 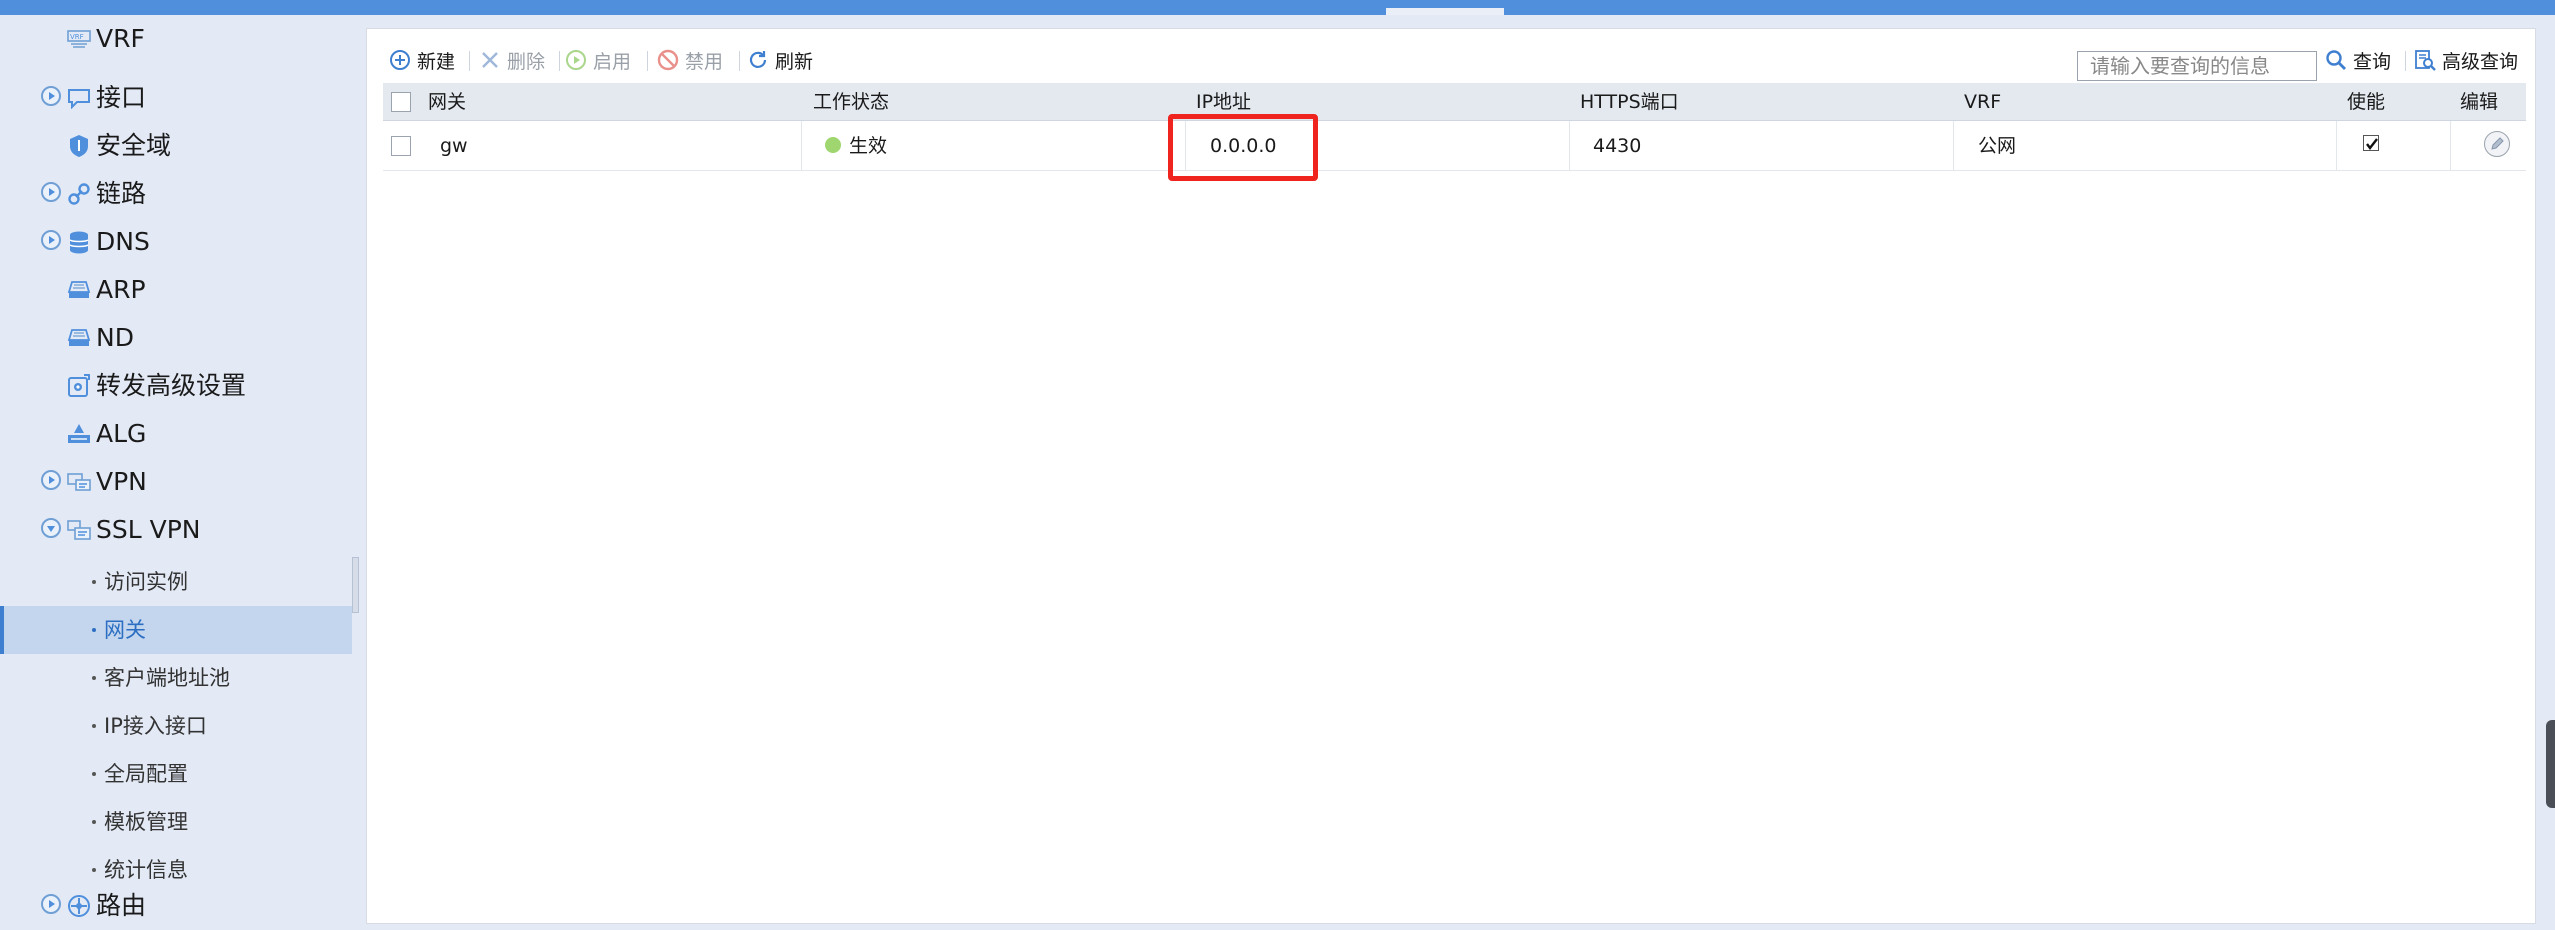 I want to click on column-header-vrf: VRF, so click(x=1982, y=102).